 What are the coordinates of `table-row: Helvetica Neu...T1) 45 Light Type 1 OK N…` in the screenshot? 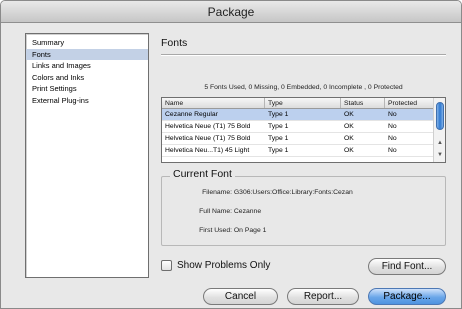 It's located at (303, 151).